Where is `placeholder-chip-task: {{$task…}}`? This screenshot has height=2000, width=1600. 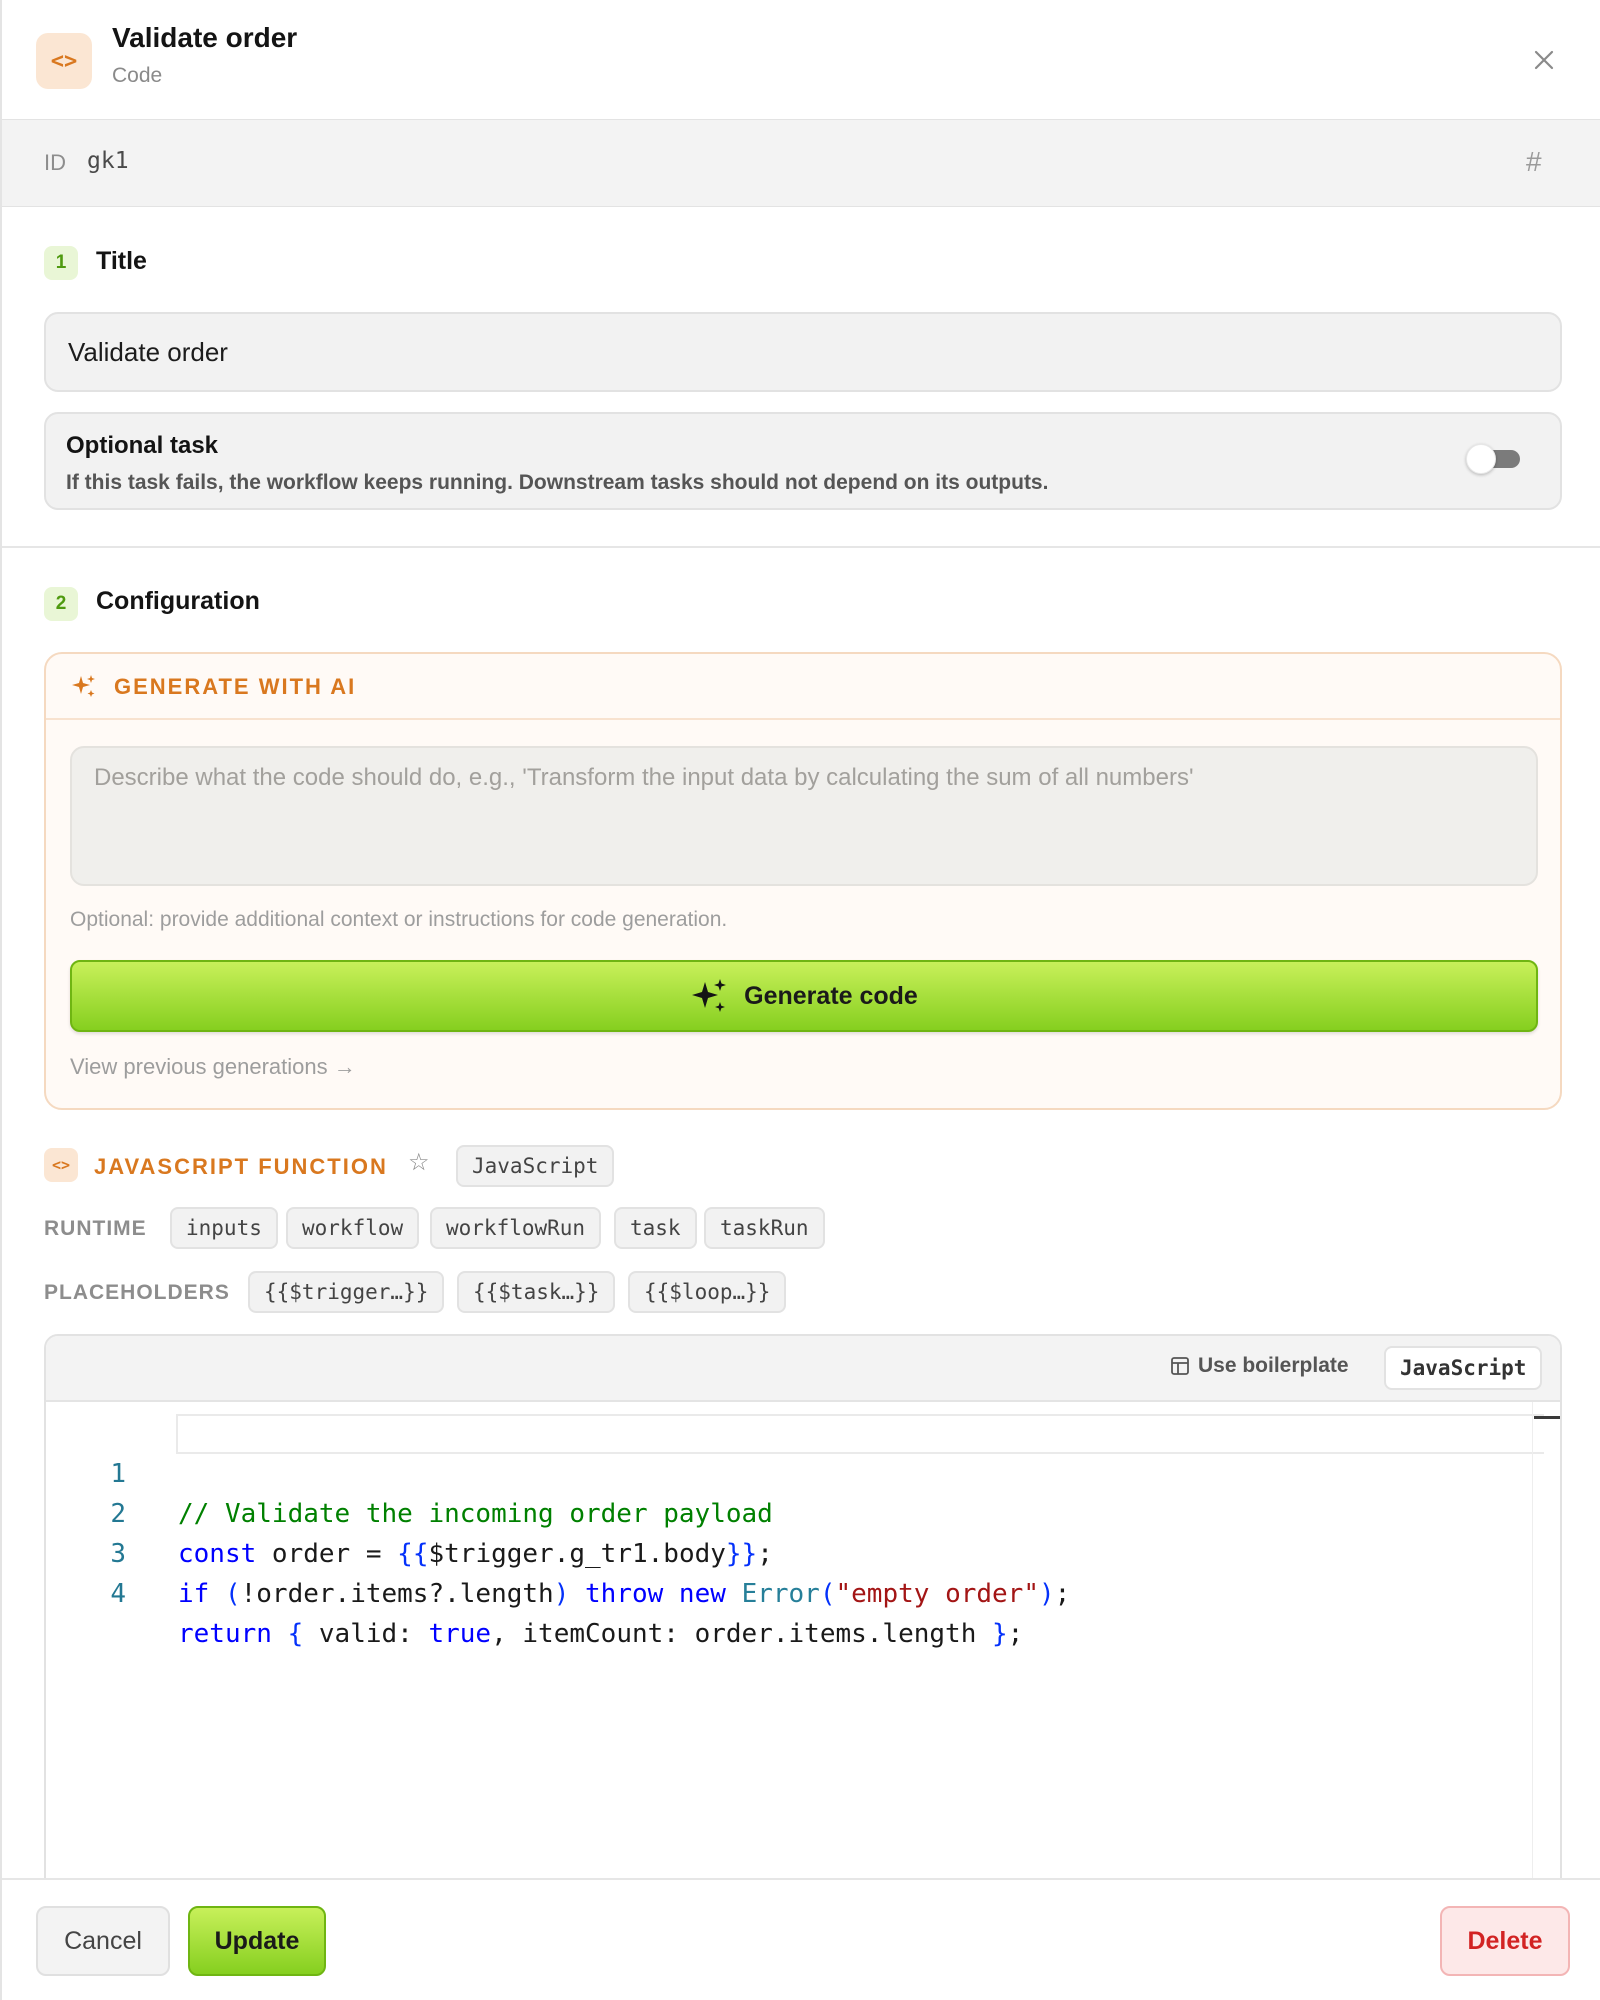 placeholder-chip-task: {{$task…}} is located at coordinates (536, 1292).